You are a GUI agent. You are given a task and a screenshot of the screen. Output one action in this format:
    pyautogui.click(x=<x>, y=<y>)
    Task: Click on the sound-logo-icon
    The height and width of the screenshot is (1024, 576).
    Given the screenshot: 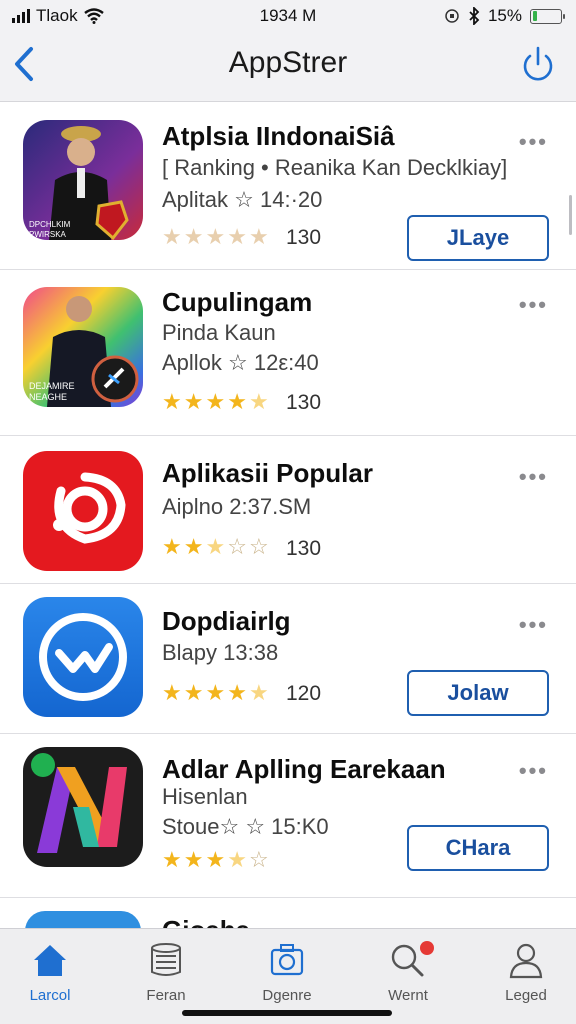 What is the action you would take?
    pyautogui.click(x=89, y=508)
    